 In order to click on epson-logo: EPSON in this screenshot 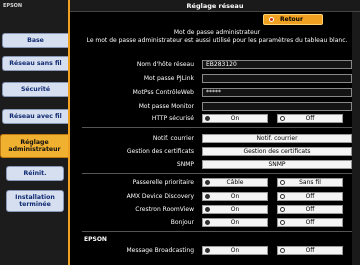, I will do `click(13, 6)`.